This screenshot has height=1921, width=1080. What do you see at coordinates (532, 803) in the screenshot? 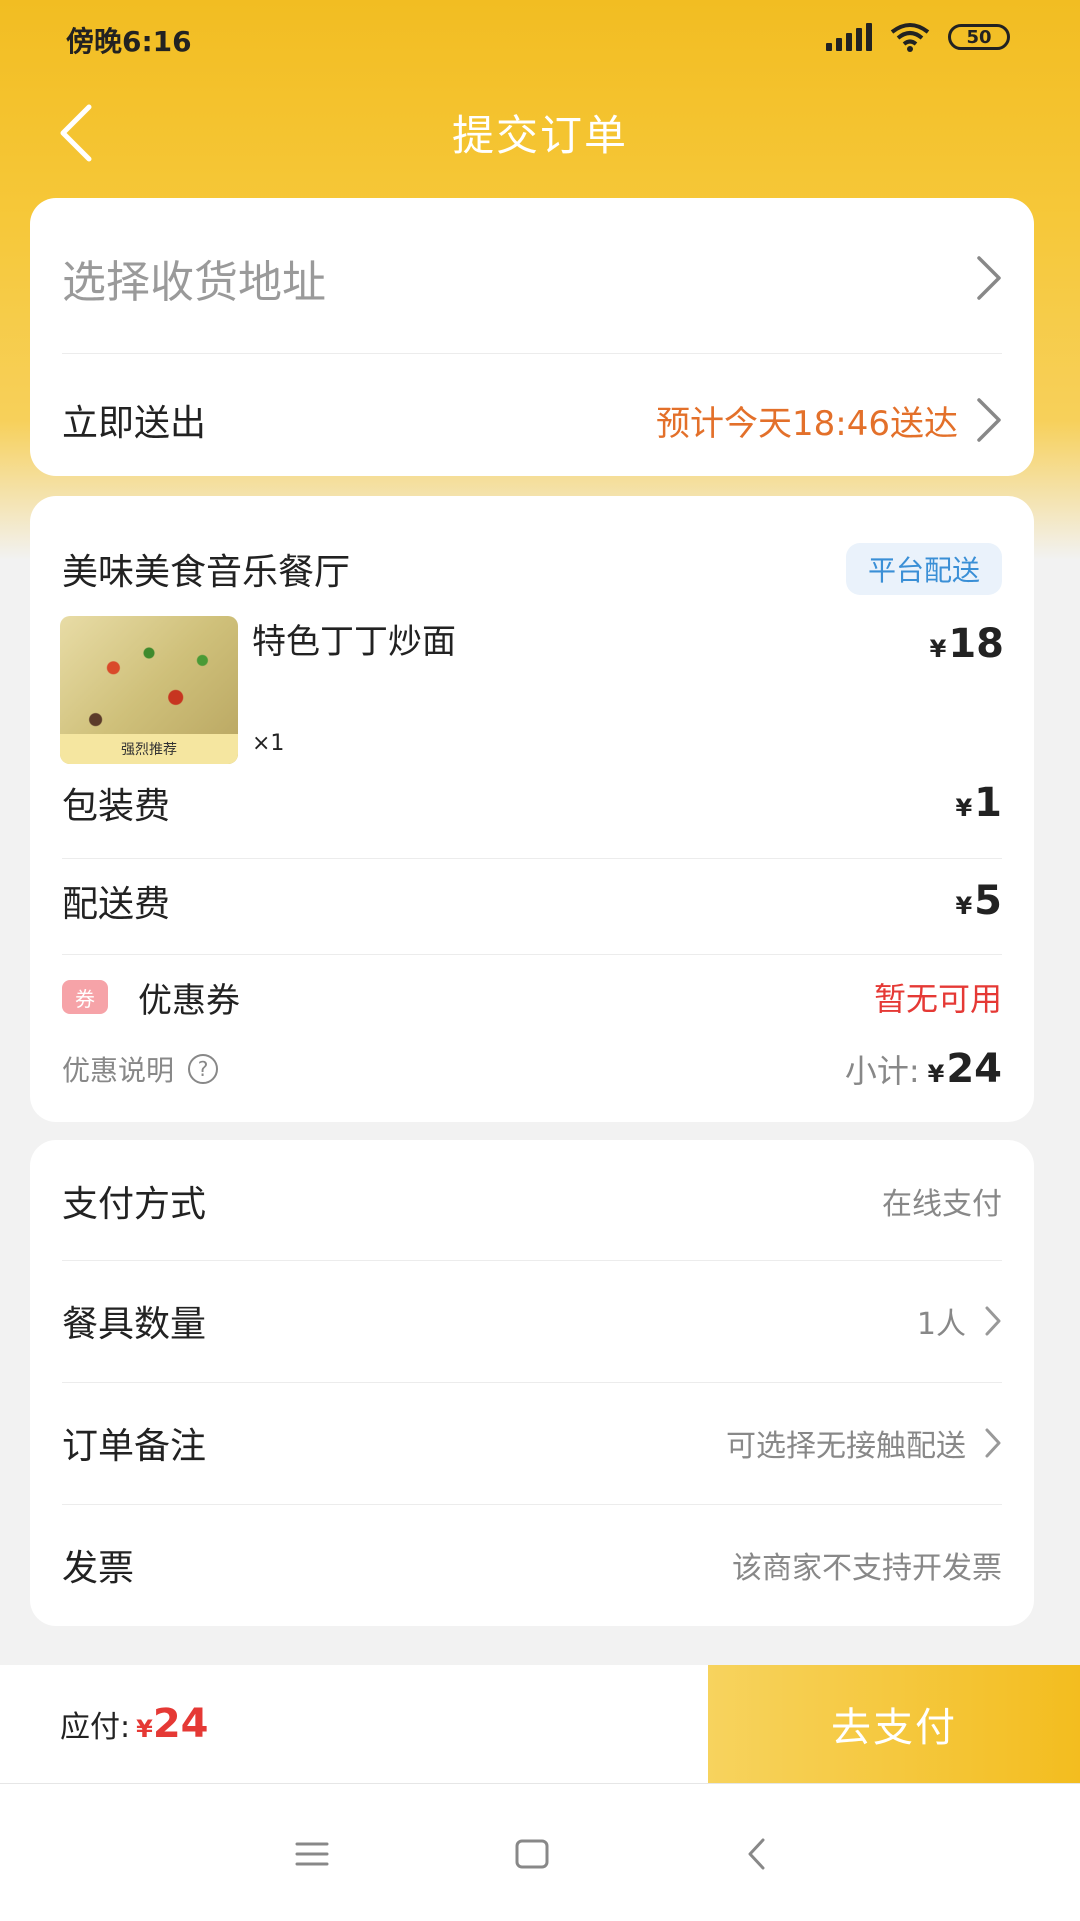
I see `packaging-fee-row: 包装费 ¥1` at bounding box center [532, 803].